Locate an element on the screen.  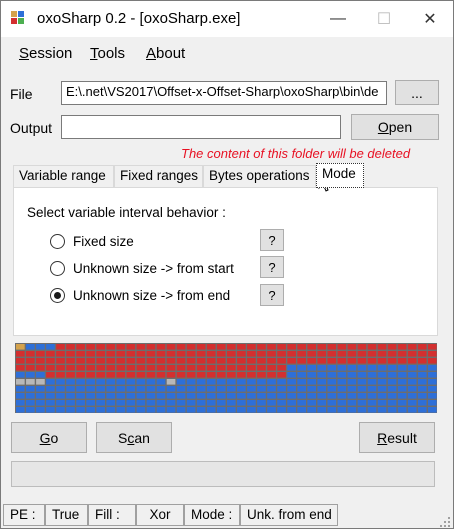
menu-tools: Tools is located at coordinates (107, 53).